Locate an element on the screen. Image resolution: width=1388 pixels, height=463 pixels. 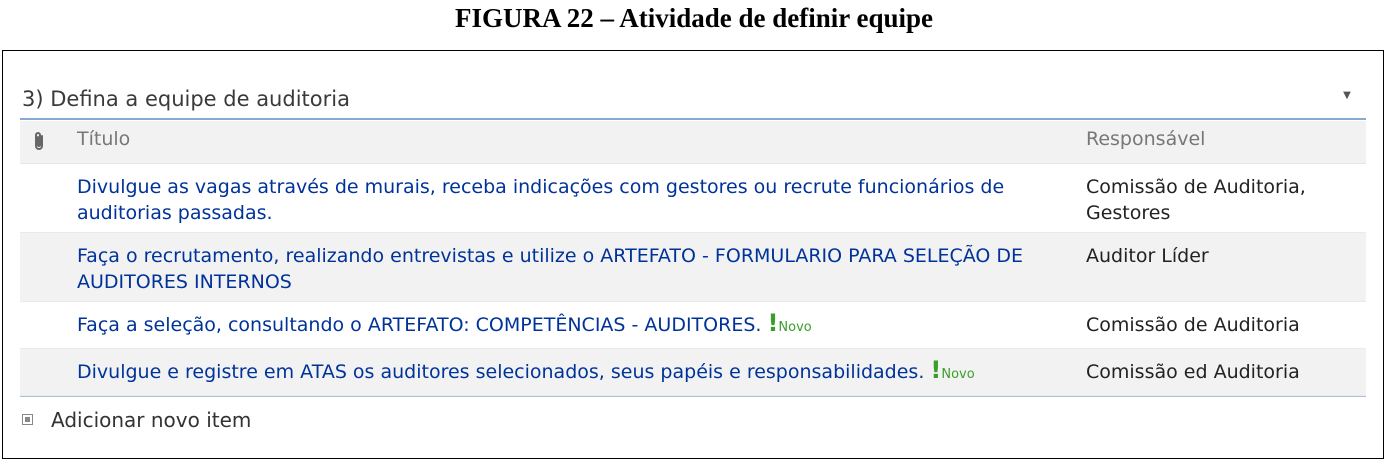
add-square-icon is located at coordinates (27, 419).